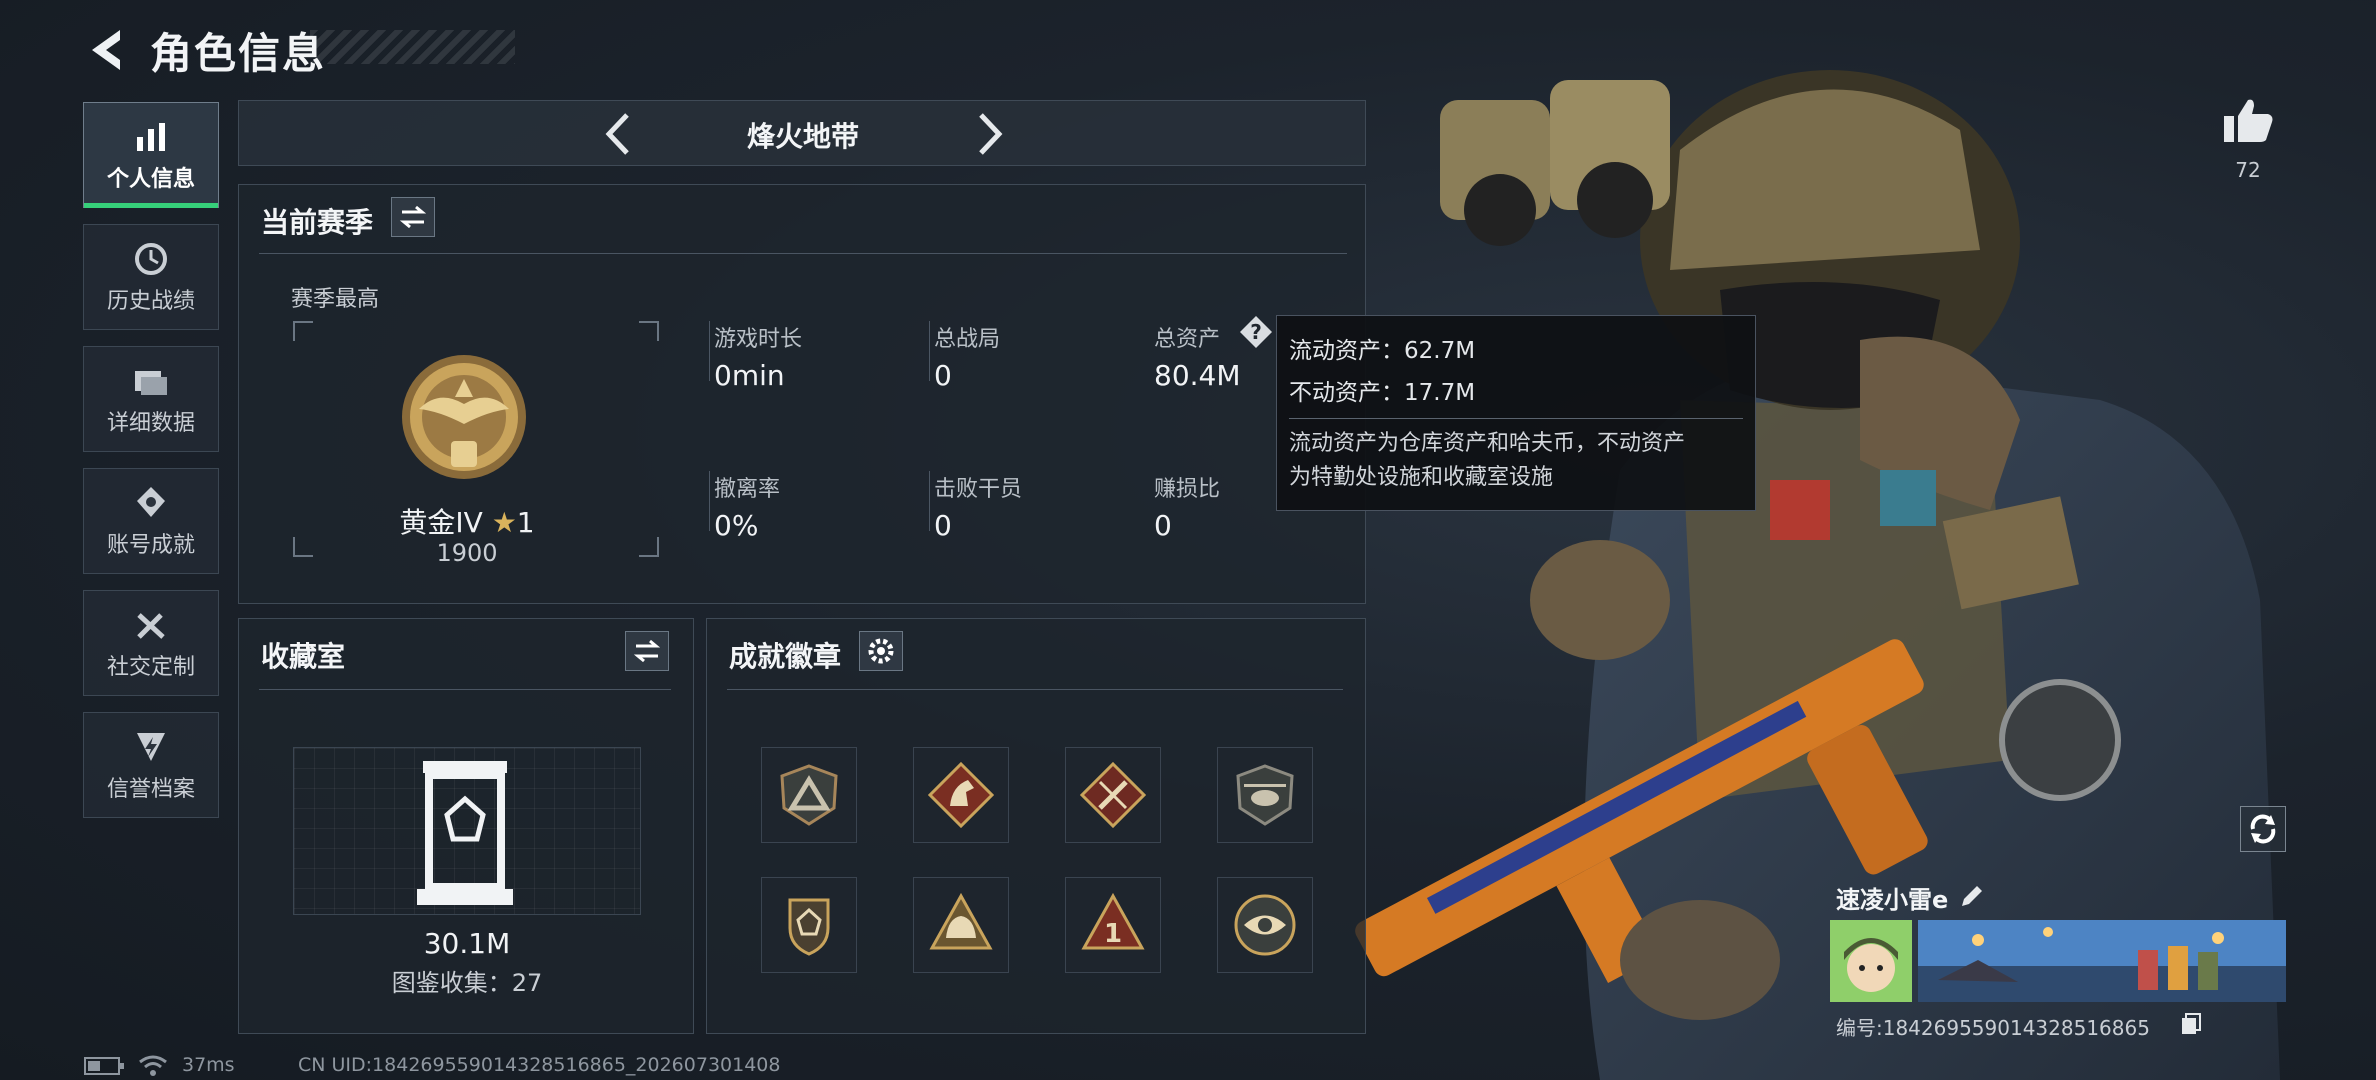  Describe the element at coordinates (238, 53) in the screenshot. I see `page-title: 角色信息` at that location.